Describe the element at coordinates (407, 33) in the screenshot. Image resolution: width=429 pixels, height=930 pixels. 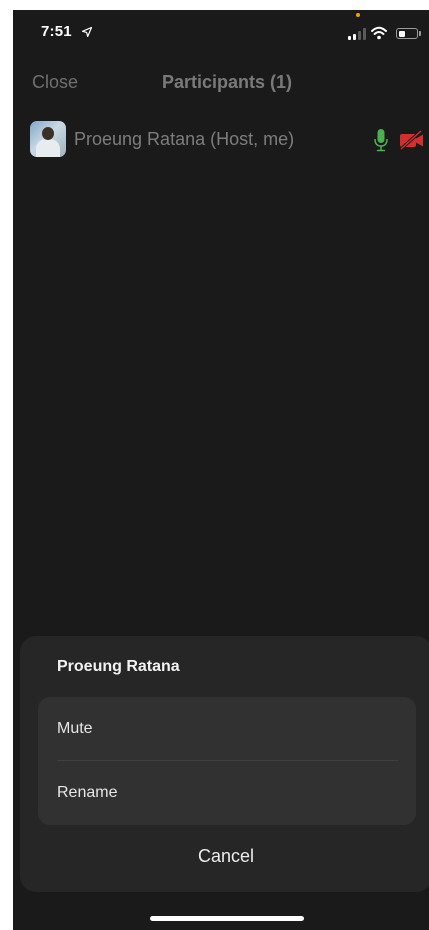
I see `battery-icon` at that location.